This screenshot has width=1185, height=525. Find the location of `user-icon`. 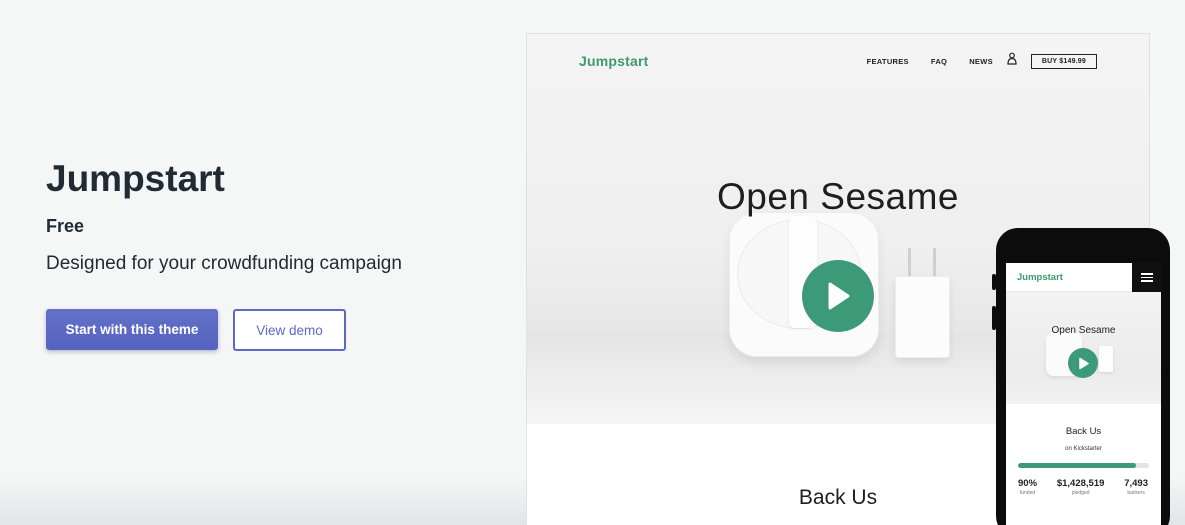

user-icon is located at coordinates (1012, 61).